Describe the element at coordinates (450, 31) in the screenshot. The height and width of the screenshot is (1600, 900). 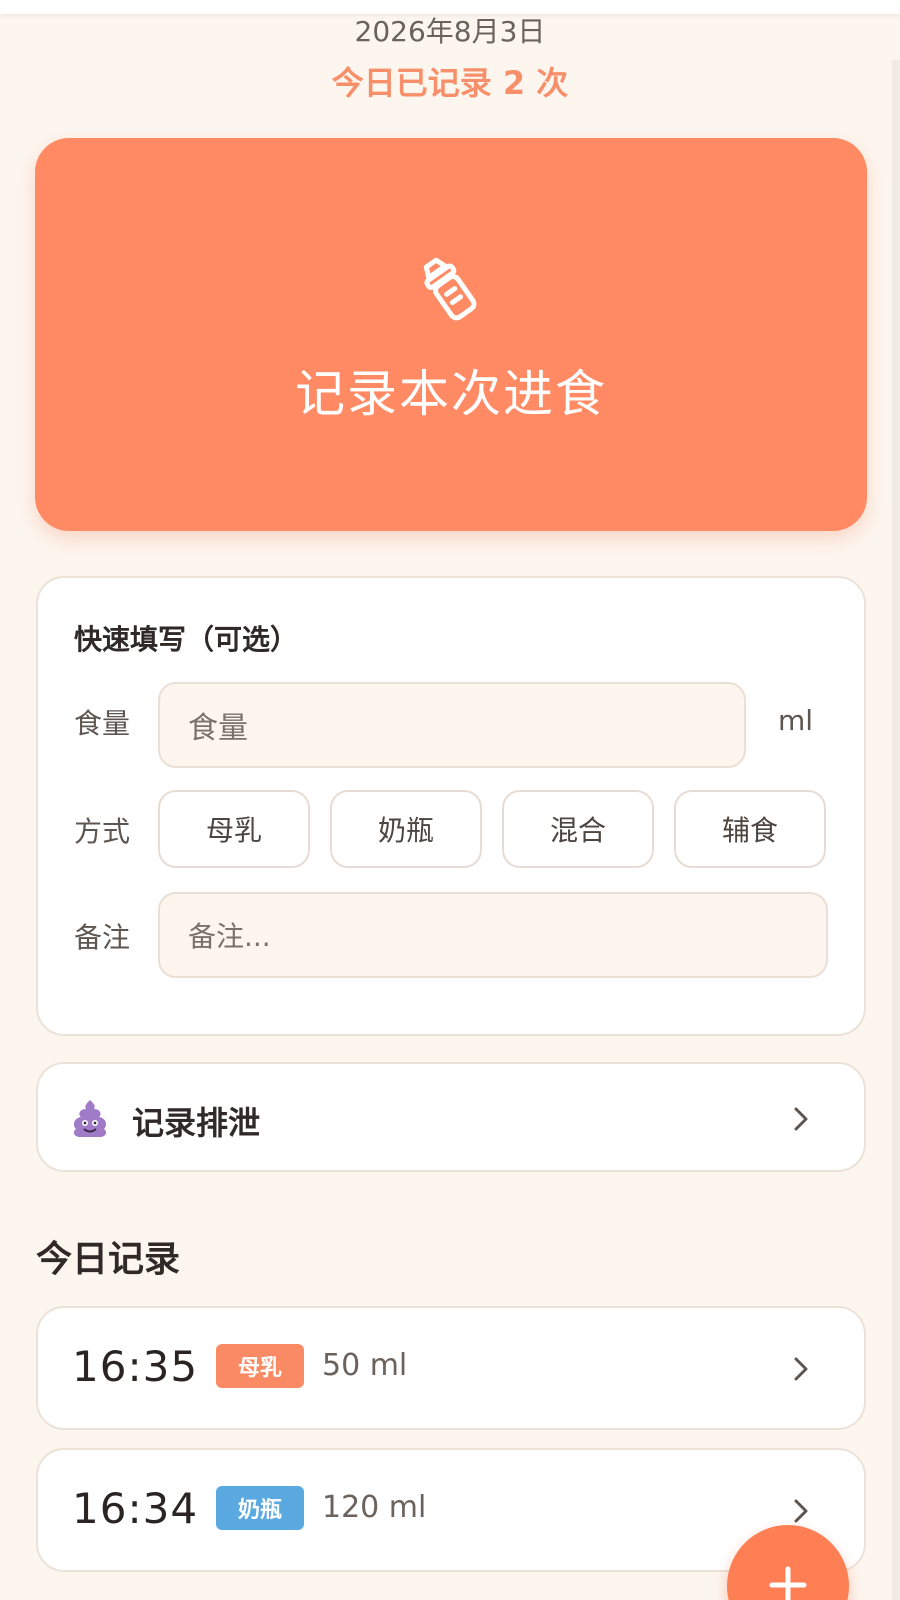
I see `current-date: 2026年8月3日` at that location.